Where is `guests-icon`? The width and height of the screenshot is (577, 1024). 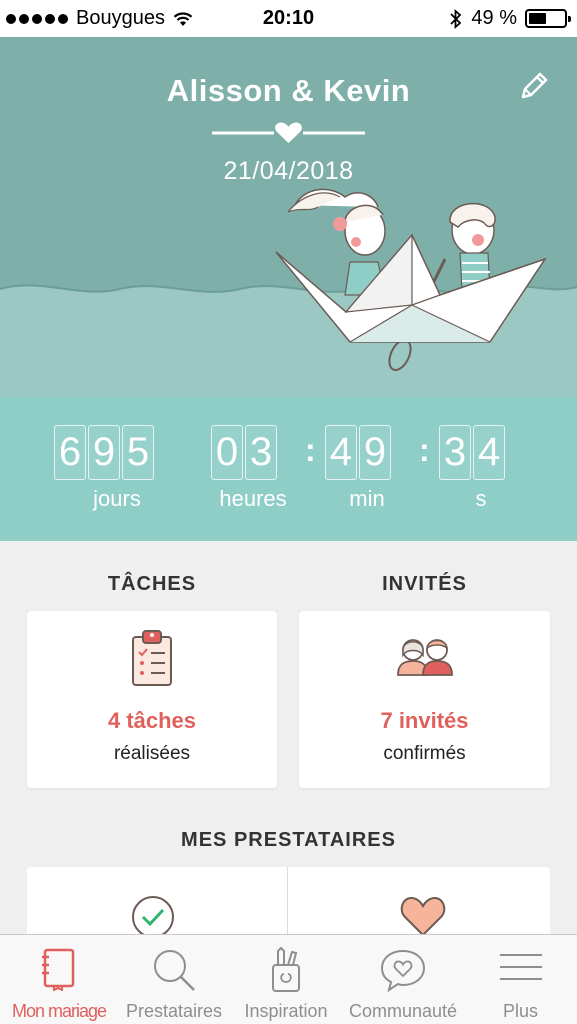 guests-icon is located at coordinates (424, 657).